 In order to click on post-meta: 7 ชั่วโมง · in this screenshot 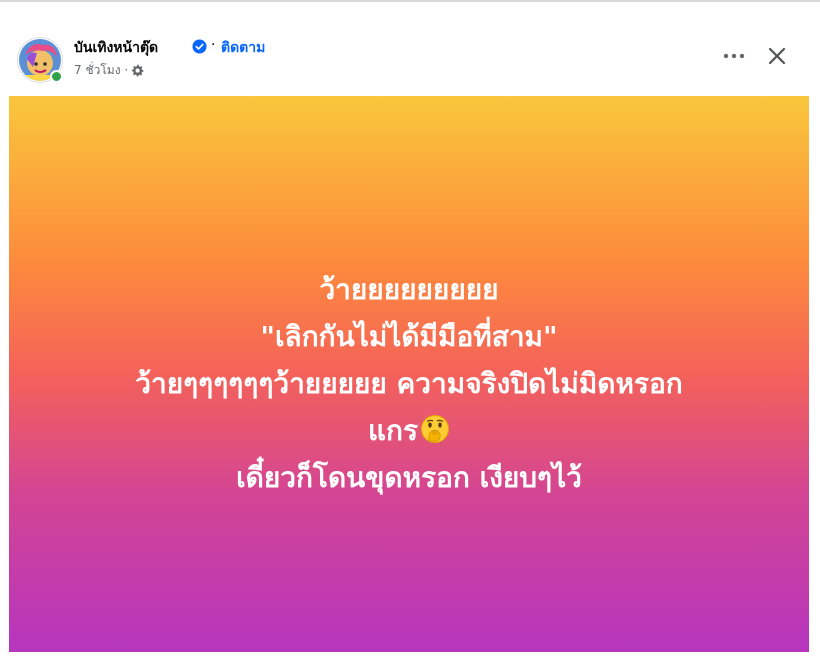, I will do `click(109, 70)`.